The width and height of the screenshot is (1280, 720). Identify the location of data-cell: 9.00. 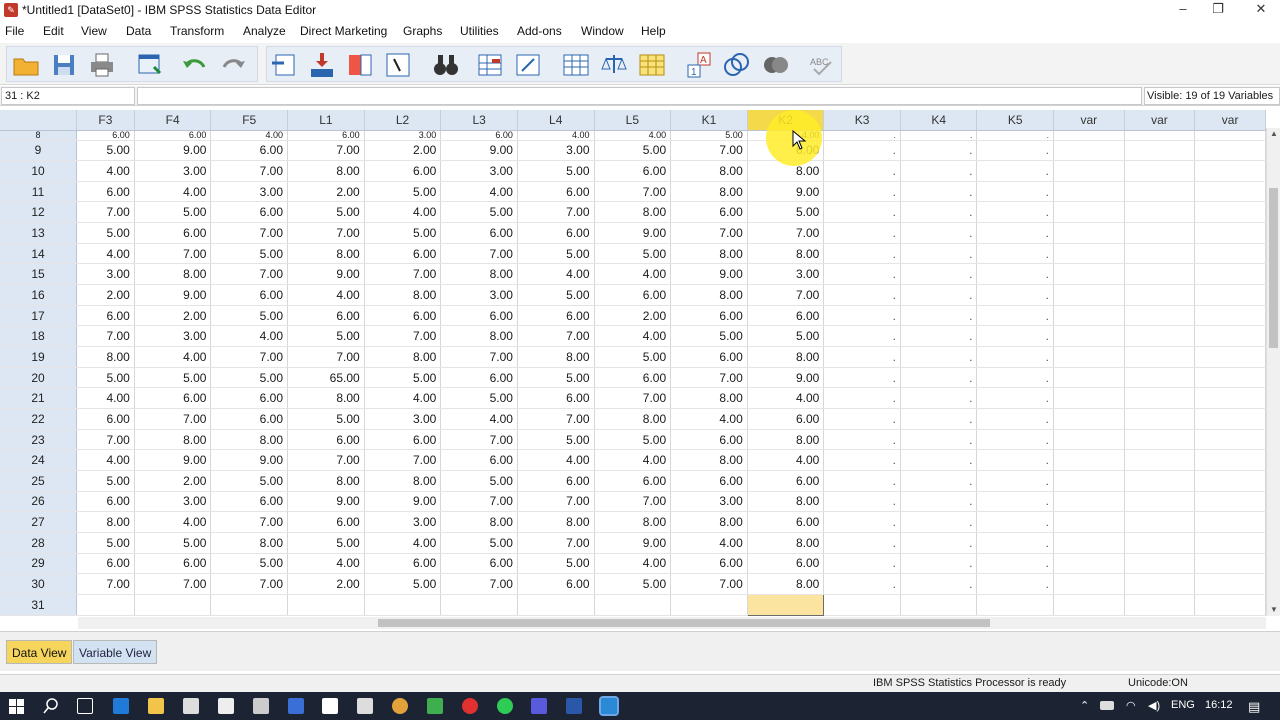
(173, 460).